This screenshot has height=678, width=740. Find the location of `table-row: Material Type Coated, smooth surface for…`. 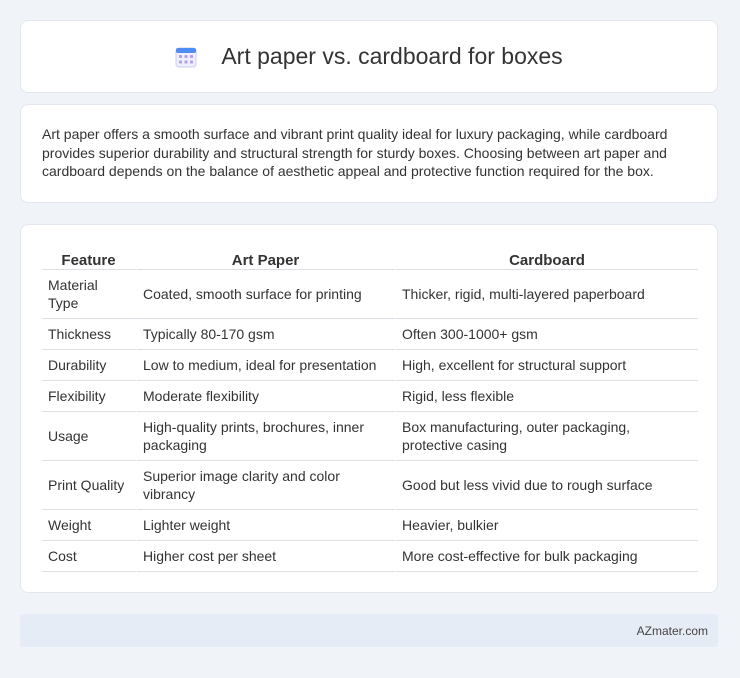

table-row: Material Type Coated, smooth surface for… is located at coordinates (370, 294).